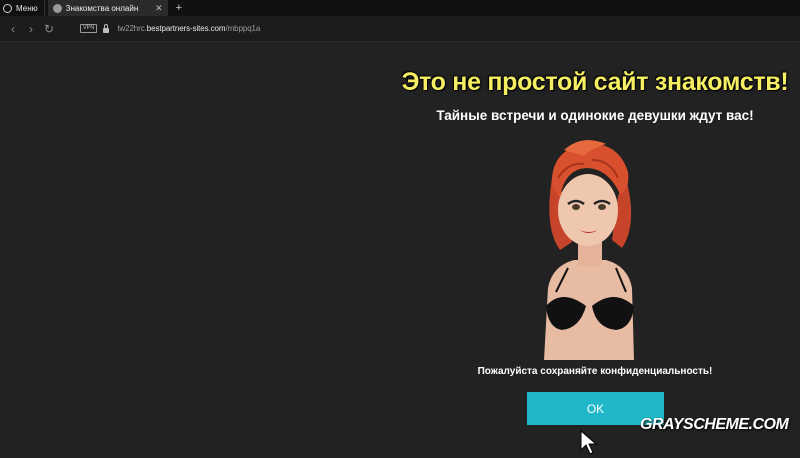  Describe the element at coordinates (31, 29) in the screenshot. I see `forward-icon: ›` at that location.